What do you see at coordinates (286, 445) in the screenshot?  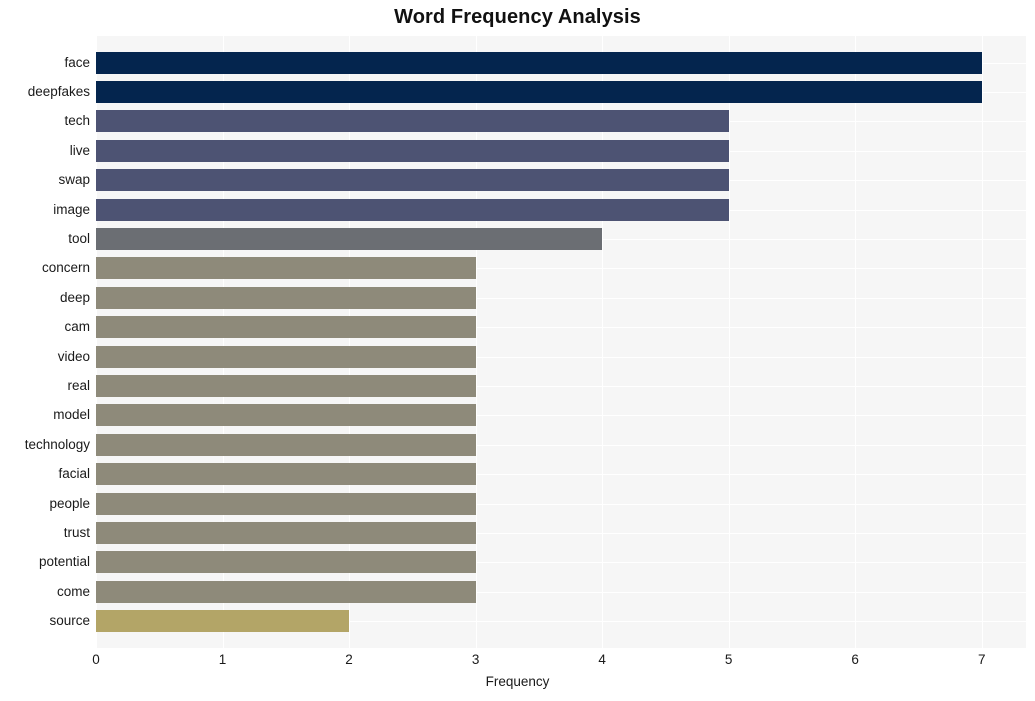 I see `bar-technology` at bounding box center [286, 445].